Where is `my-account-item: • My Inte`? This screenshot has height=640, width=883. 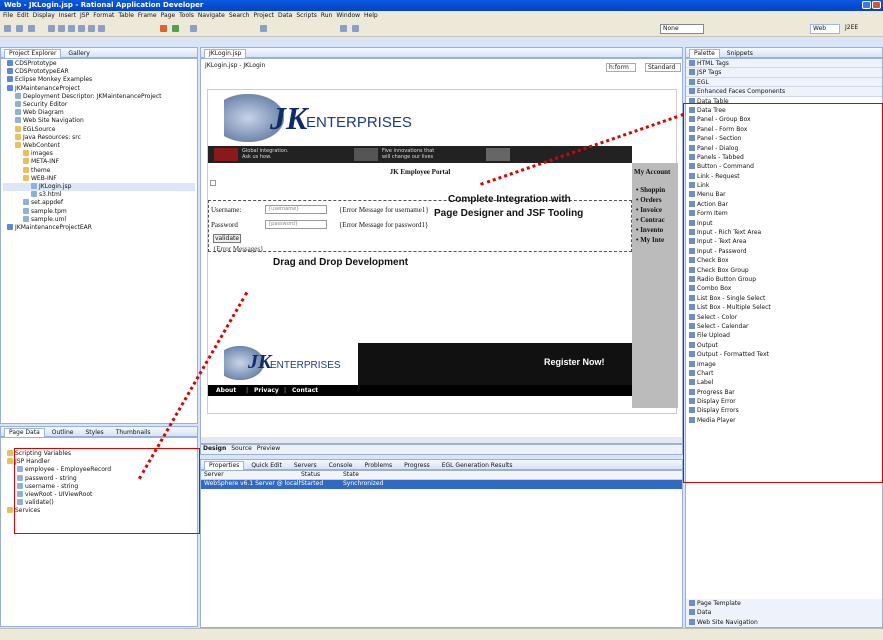
my-account-item: • My Inte is located at coordinates (650, 240).